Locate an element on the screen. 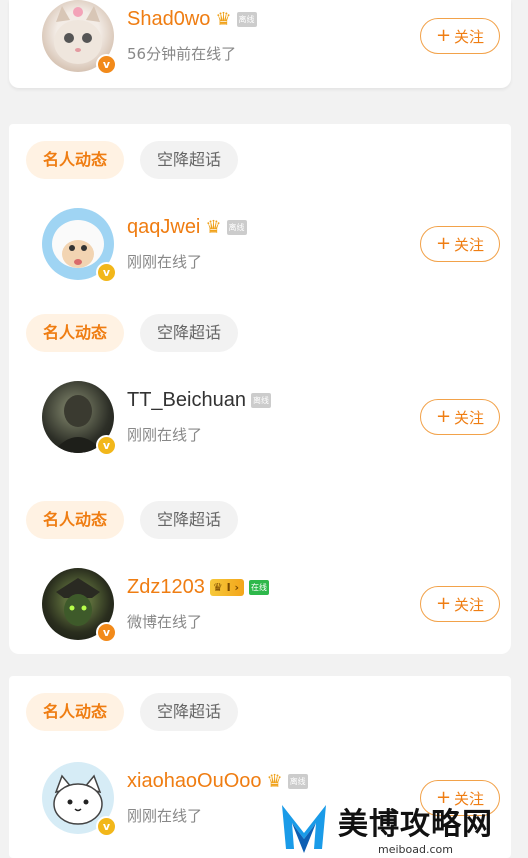 Image resolution: width=528 pixels, height=858 pixels. username: TT_Beichuan is located at coordinates (186, 400).